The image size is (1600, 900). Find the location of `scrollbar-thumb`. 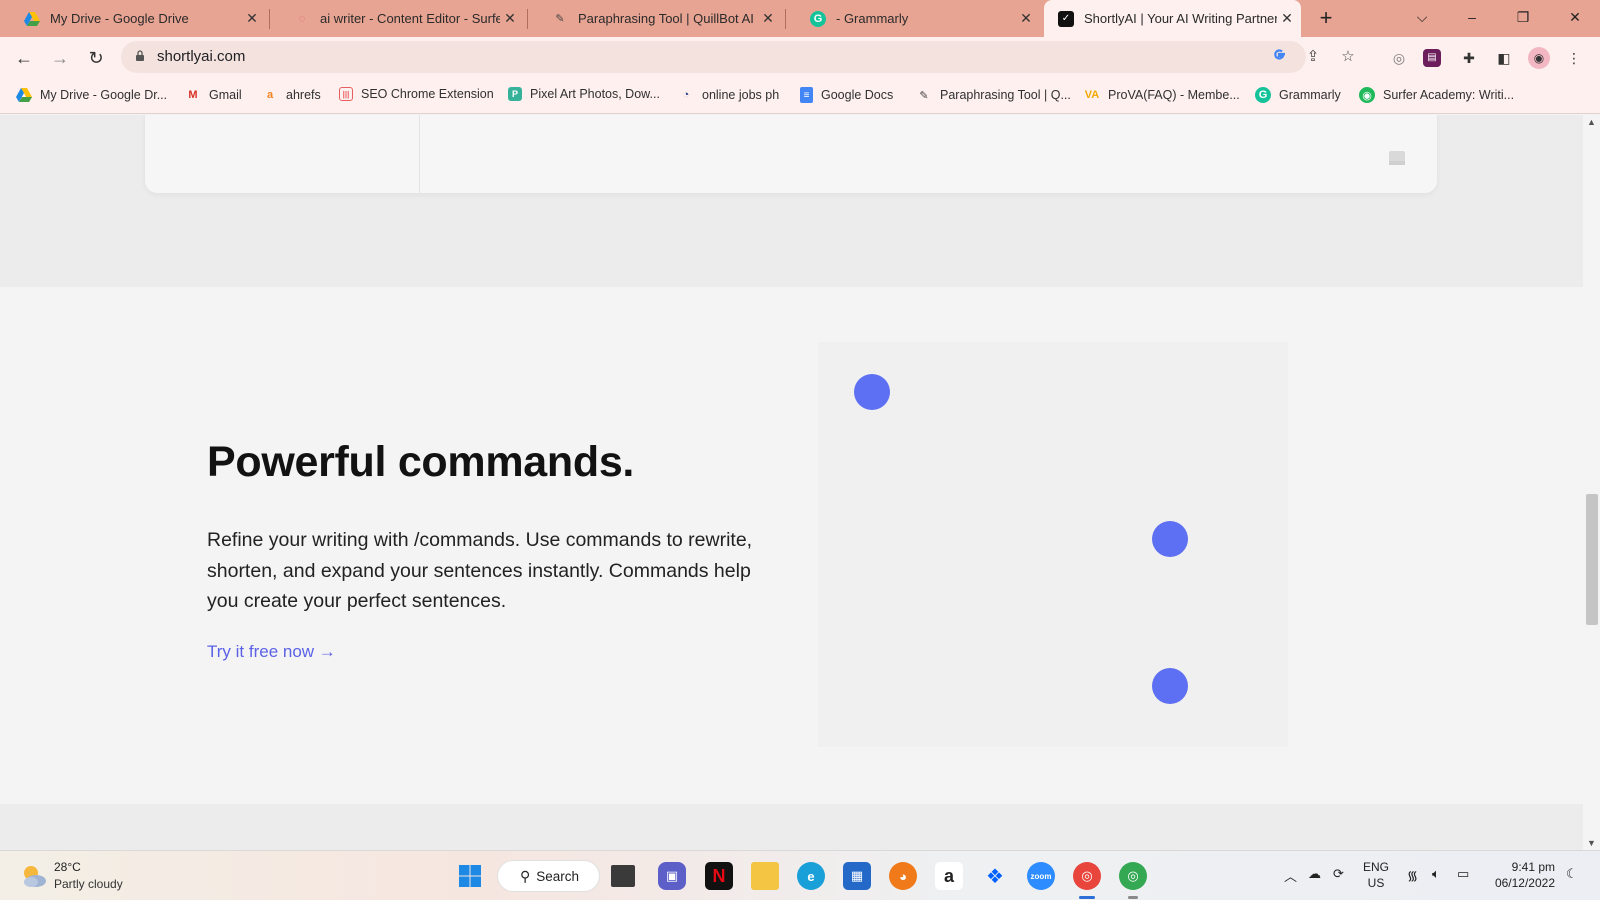

scrollbar-thumb is located at coordinates (1592, 559).